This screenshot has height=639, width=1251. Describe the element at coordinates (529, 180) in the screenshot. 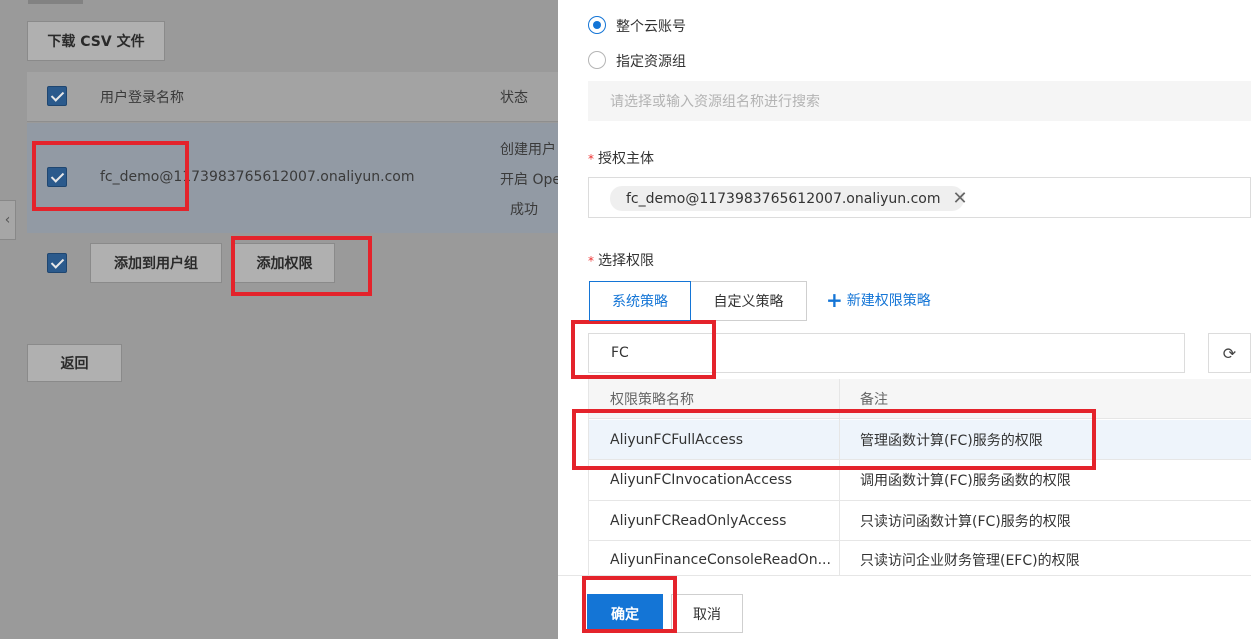

I see `row-status-line-2: 开启 Ope` at that location.